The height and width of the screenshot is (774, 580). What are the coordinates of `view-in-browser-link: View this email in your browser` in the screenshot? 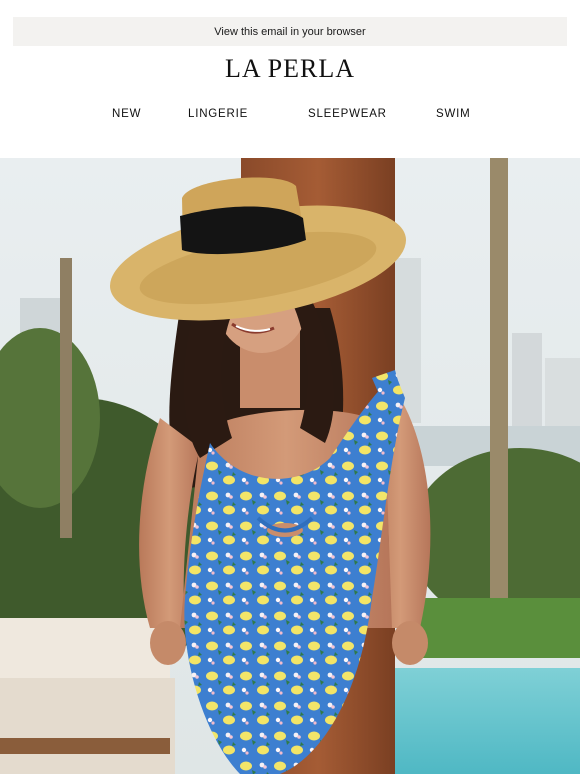 It's located at (290, 31).